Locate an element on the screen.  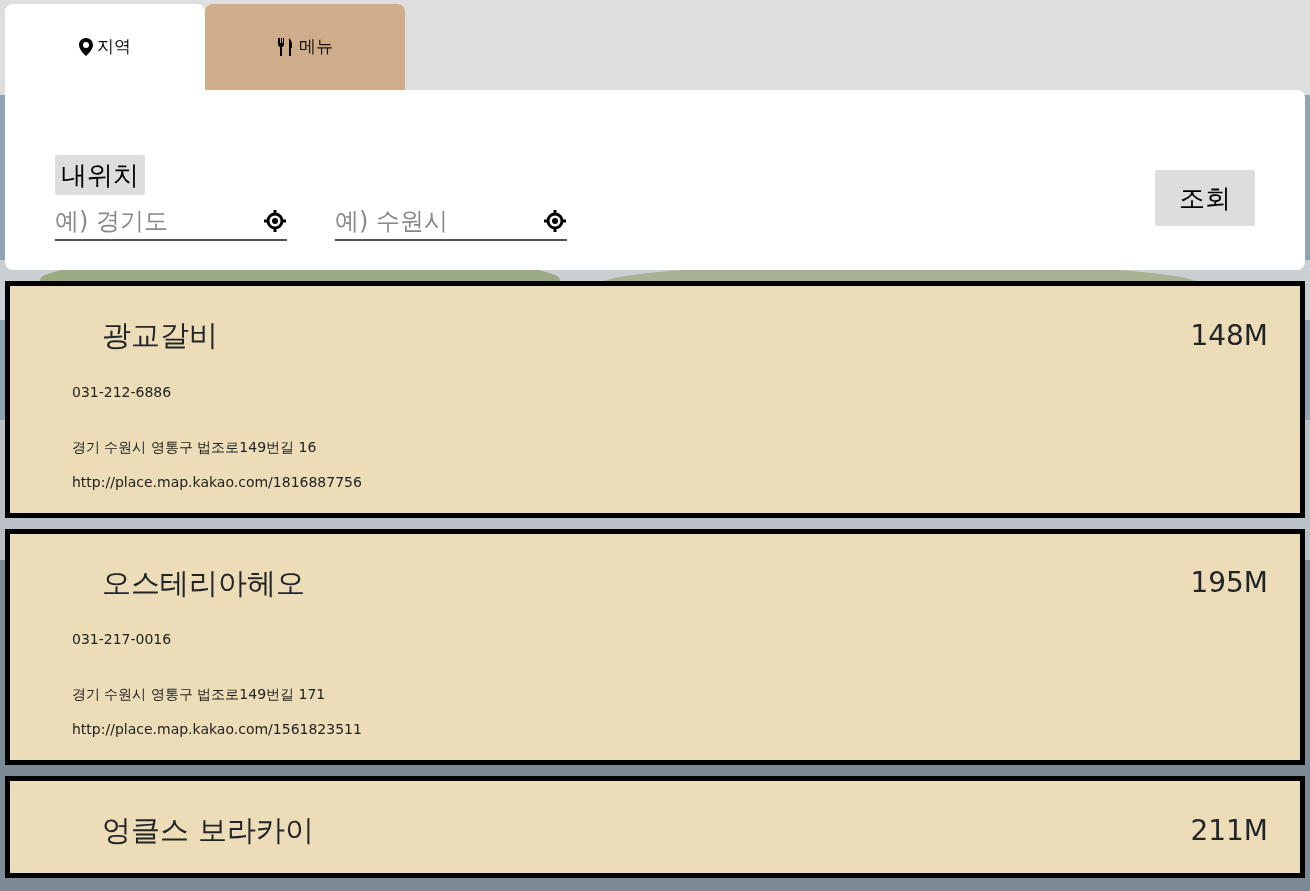
pin-icon is located at coordinates (86, 47).